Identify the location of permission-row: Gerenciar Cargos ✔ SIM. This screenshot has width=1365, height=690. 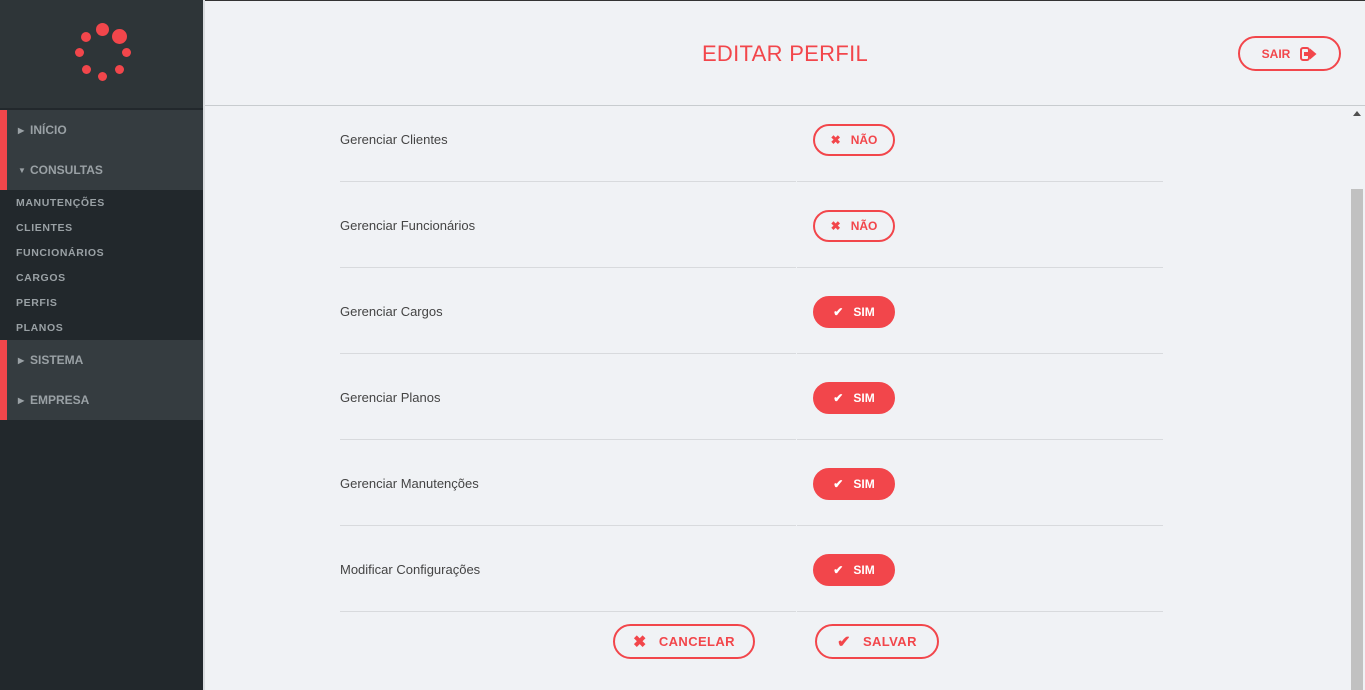
(751, 311).